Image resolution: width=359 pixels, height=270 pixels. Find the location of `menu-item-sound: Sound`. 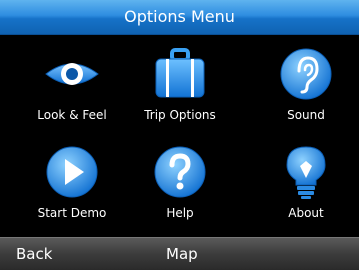

menu-item-sound: Sound is located at coordinates (305, 82).